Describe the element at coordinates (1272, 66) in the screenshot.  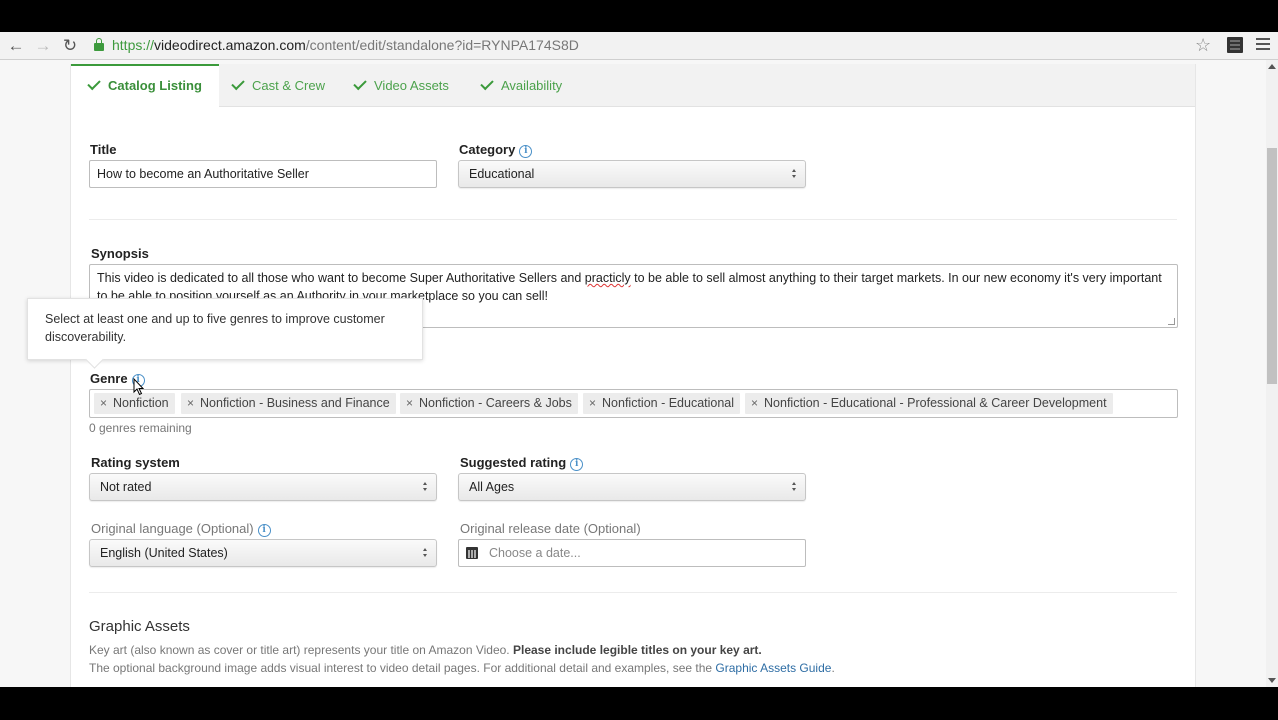
I see `scroll-up-arrow-icon` at that location.